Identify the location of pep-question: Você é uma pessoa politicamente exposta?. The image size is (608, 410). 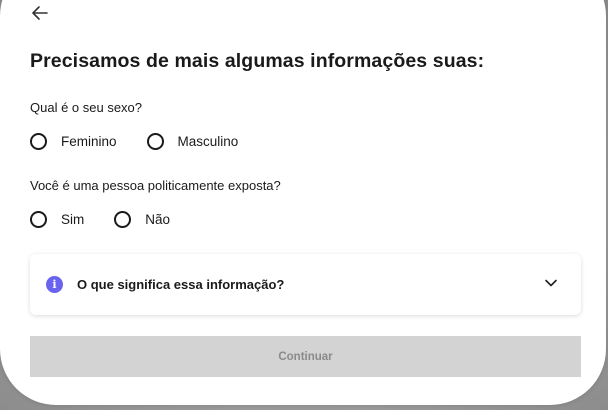
(155, 185).